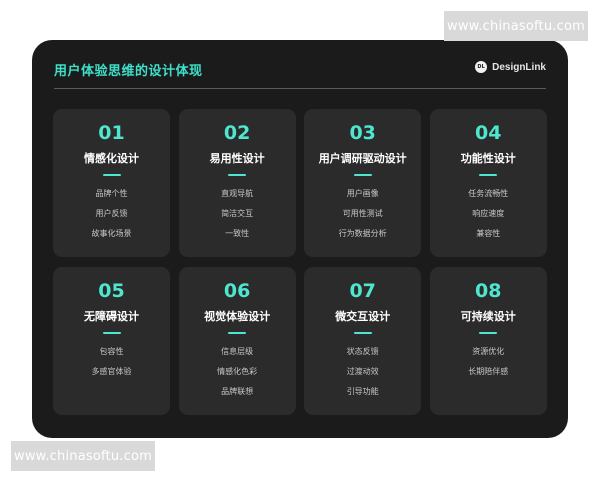  Describe the element at coordinates (237, 391) in the screenshot. I see `list-item: 品牌联想` at that location.